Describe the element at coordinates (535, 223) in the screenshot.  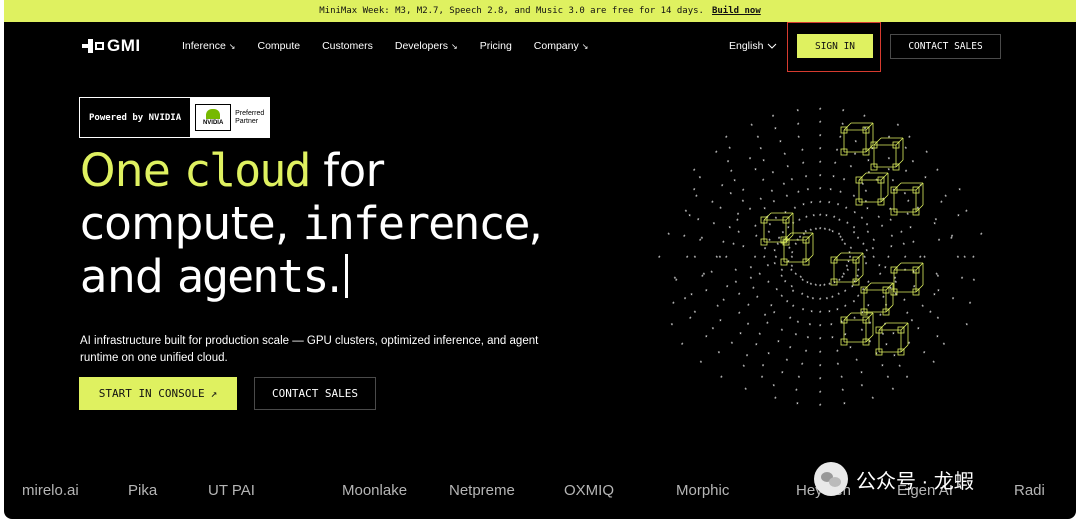
I see `hero-comma: ,` at that location.